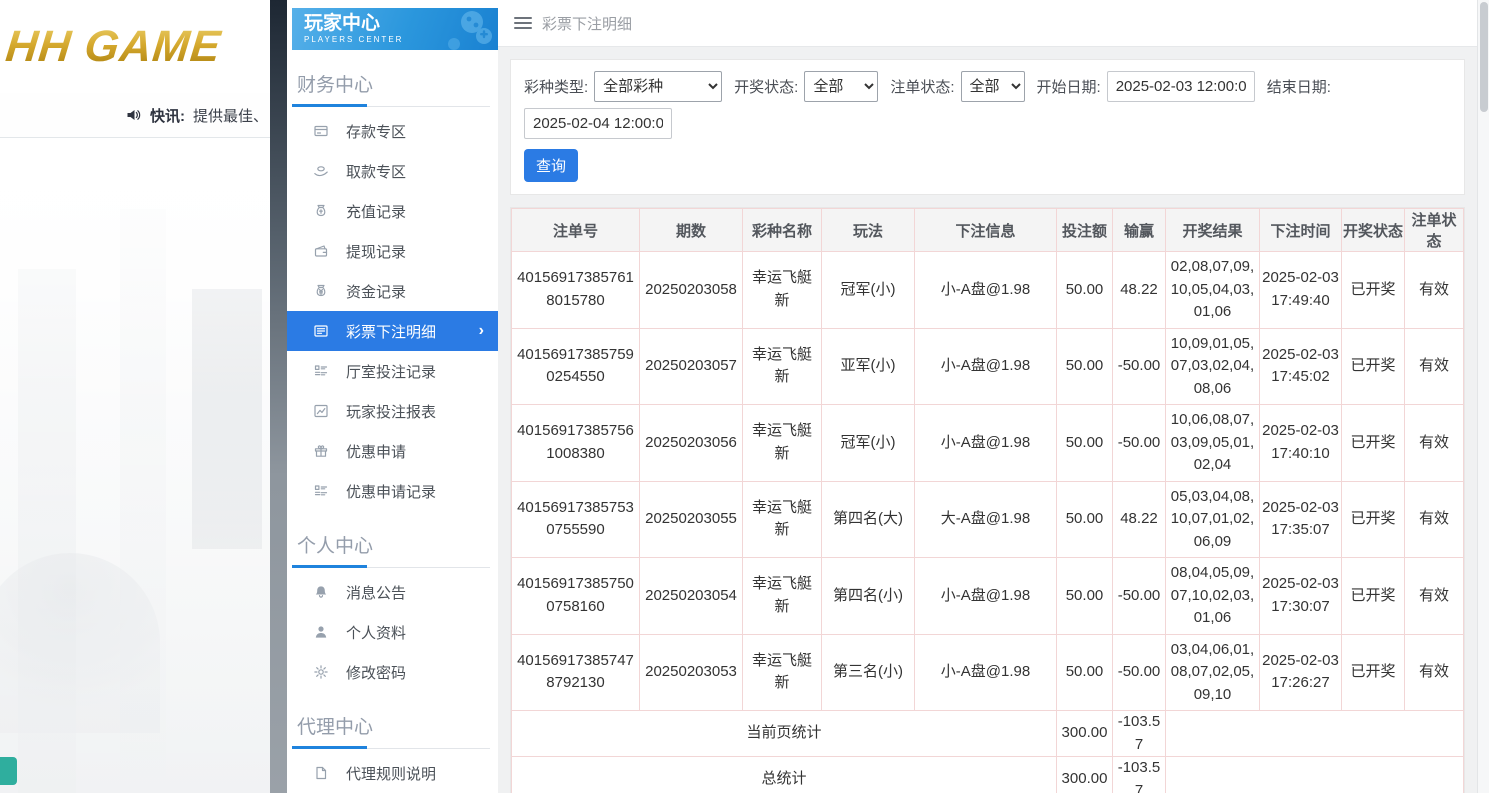 Image resolution: width=1489 pixels, height=793 pixels. What do you see at coordinates (1180, 86) in the screenshot?
I see `start-date-input` at bounding box center [1180, 86].